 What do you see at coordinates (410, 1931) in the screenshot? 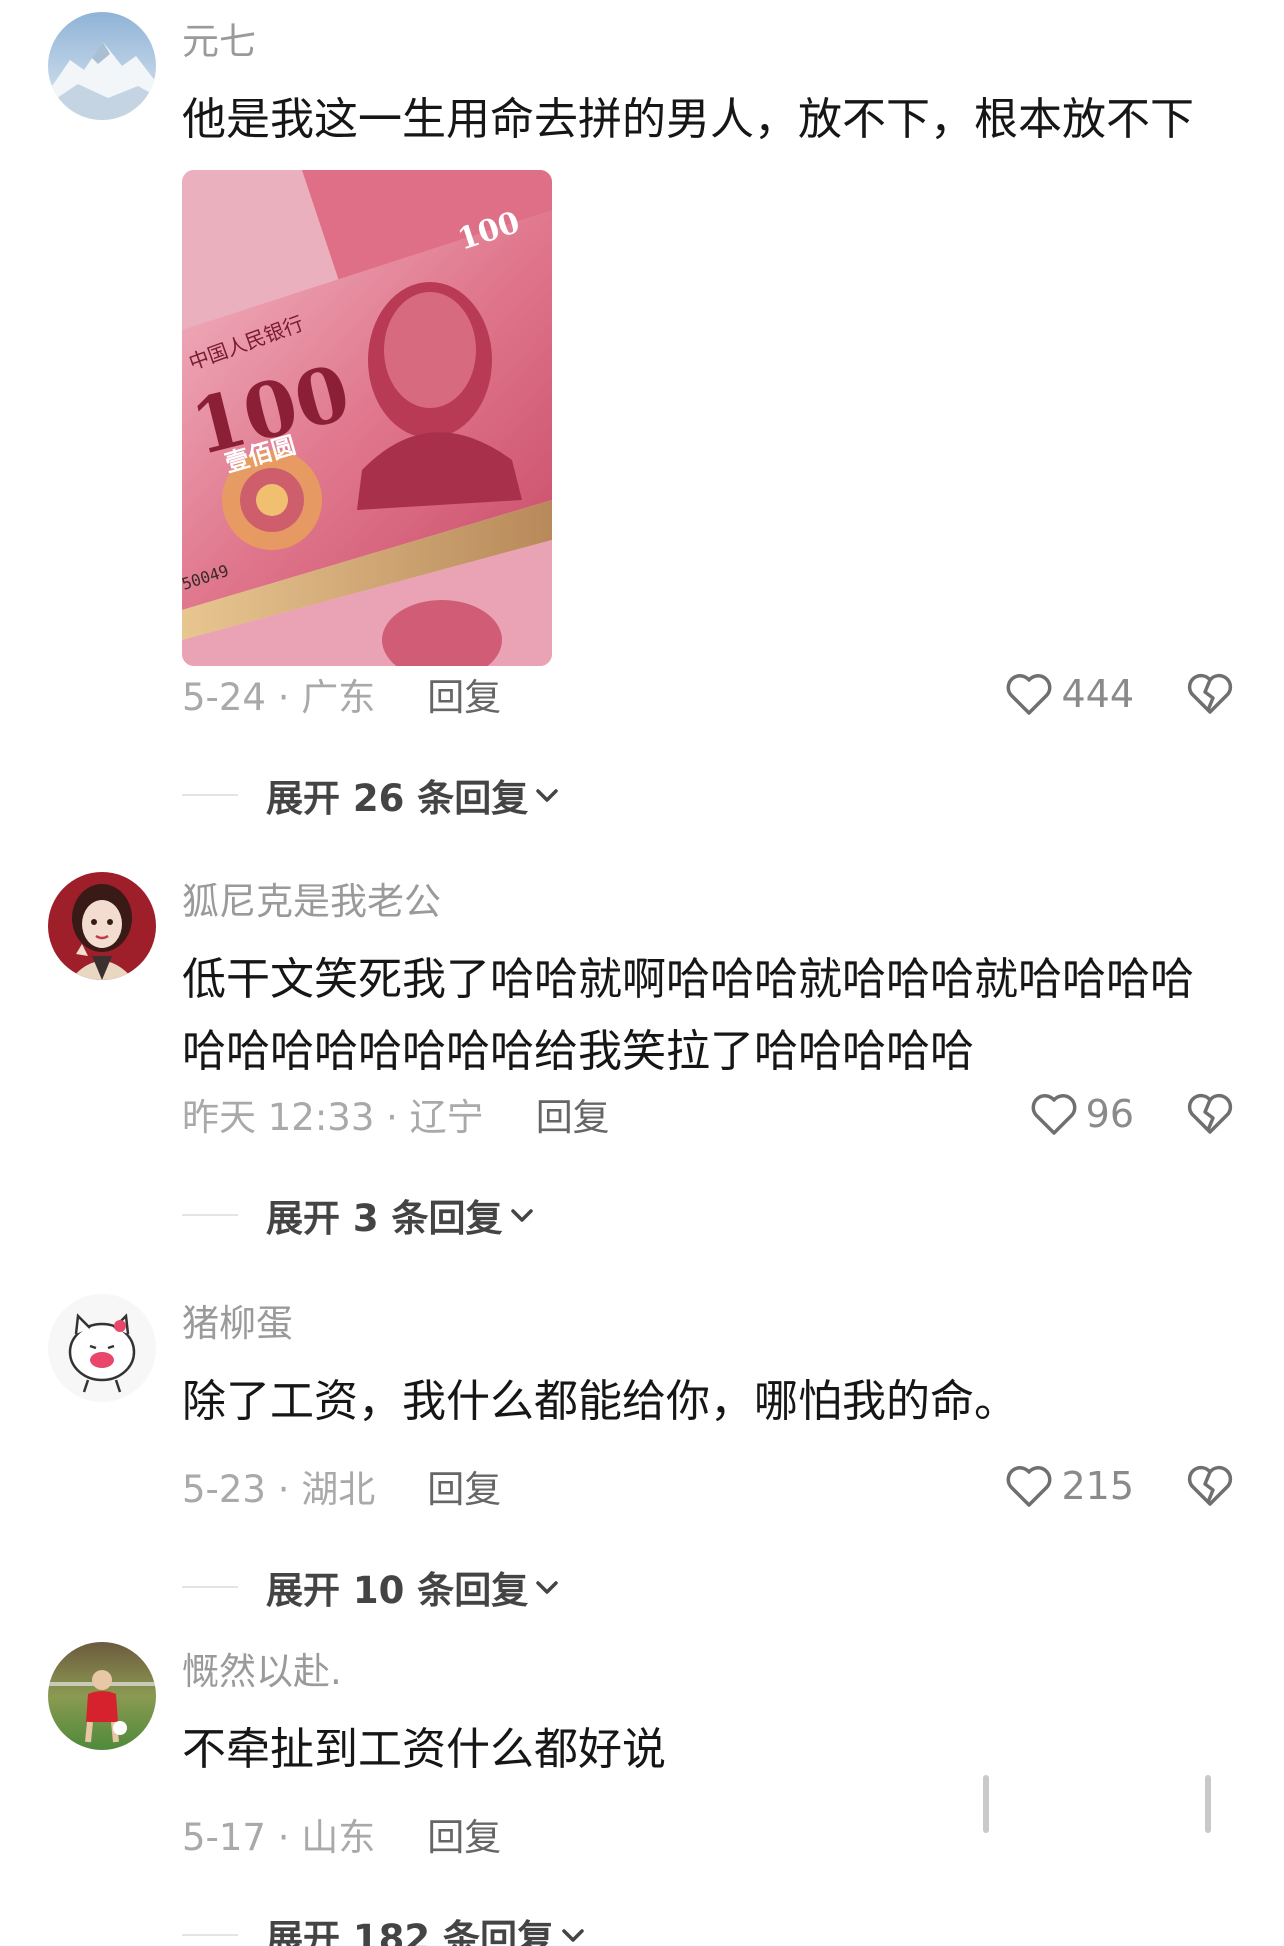
I see `expand-replies-label: 展开 182 条回复` at bounding box center [410, 1931].